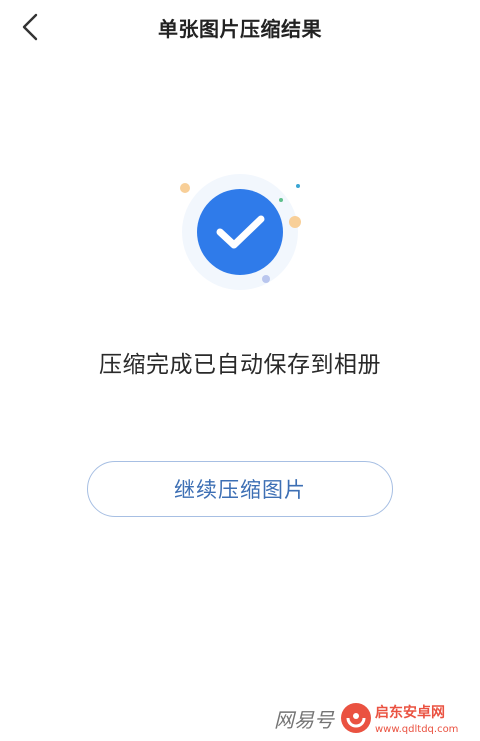  What do you see at coordinates (240, 232) in the screenshot?
I see `check-circle-icon` at bounding box center [240, 232].